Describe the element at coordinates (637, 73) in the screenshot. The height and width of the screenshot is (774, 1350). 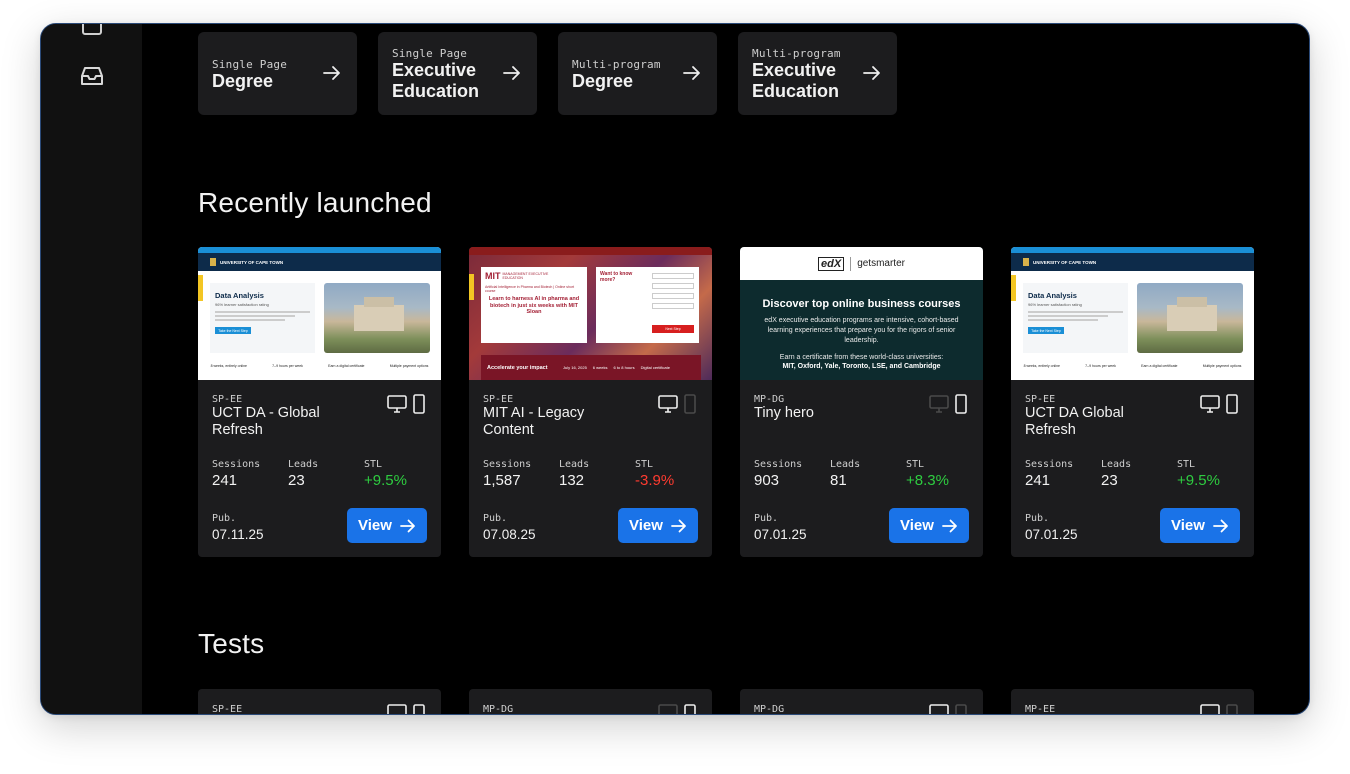
I see `program-type-multi-program-degree: Multi-program Degree` at that location.